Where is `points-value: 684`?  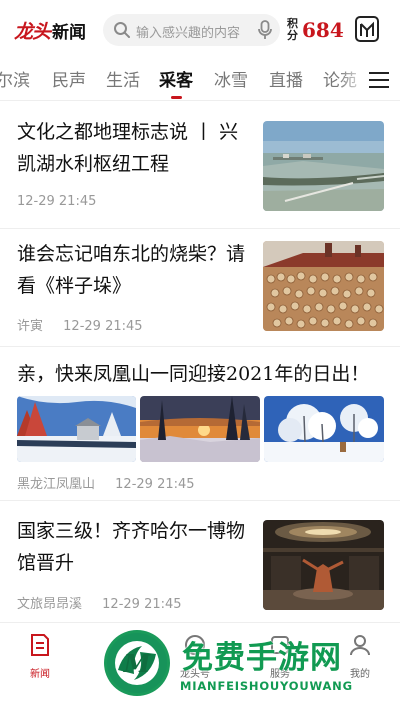 points-value: 684 is located at coordinates (323, 30).